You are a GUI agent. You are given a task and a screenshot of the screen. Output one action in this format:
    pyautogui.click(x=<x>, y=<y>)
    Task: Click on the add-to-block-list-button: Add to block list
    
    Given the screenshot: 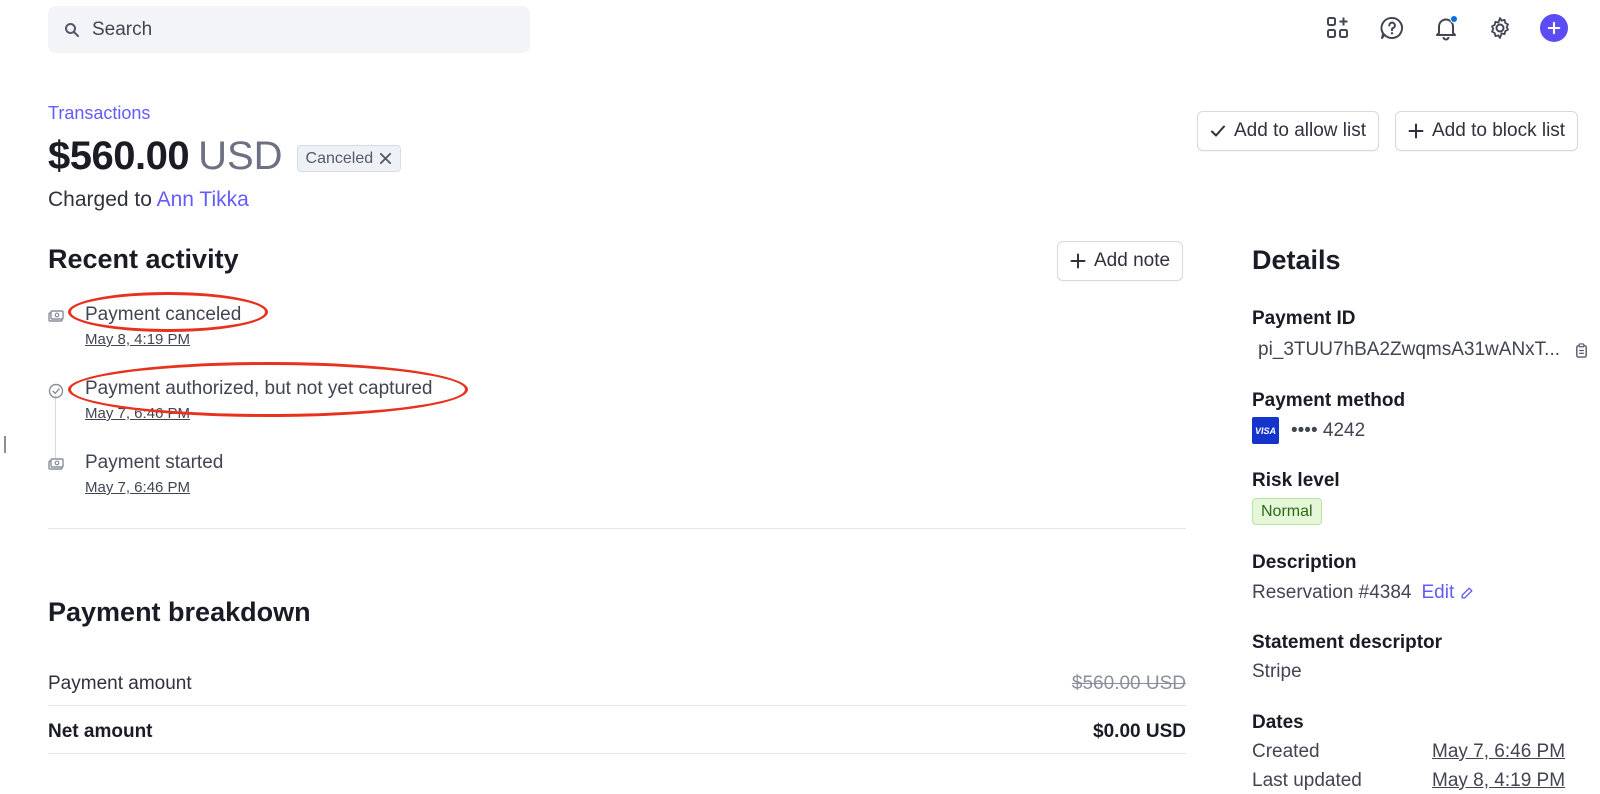 What is the action you would take?
    pyautogui.click(x=1487, y=131)
    